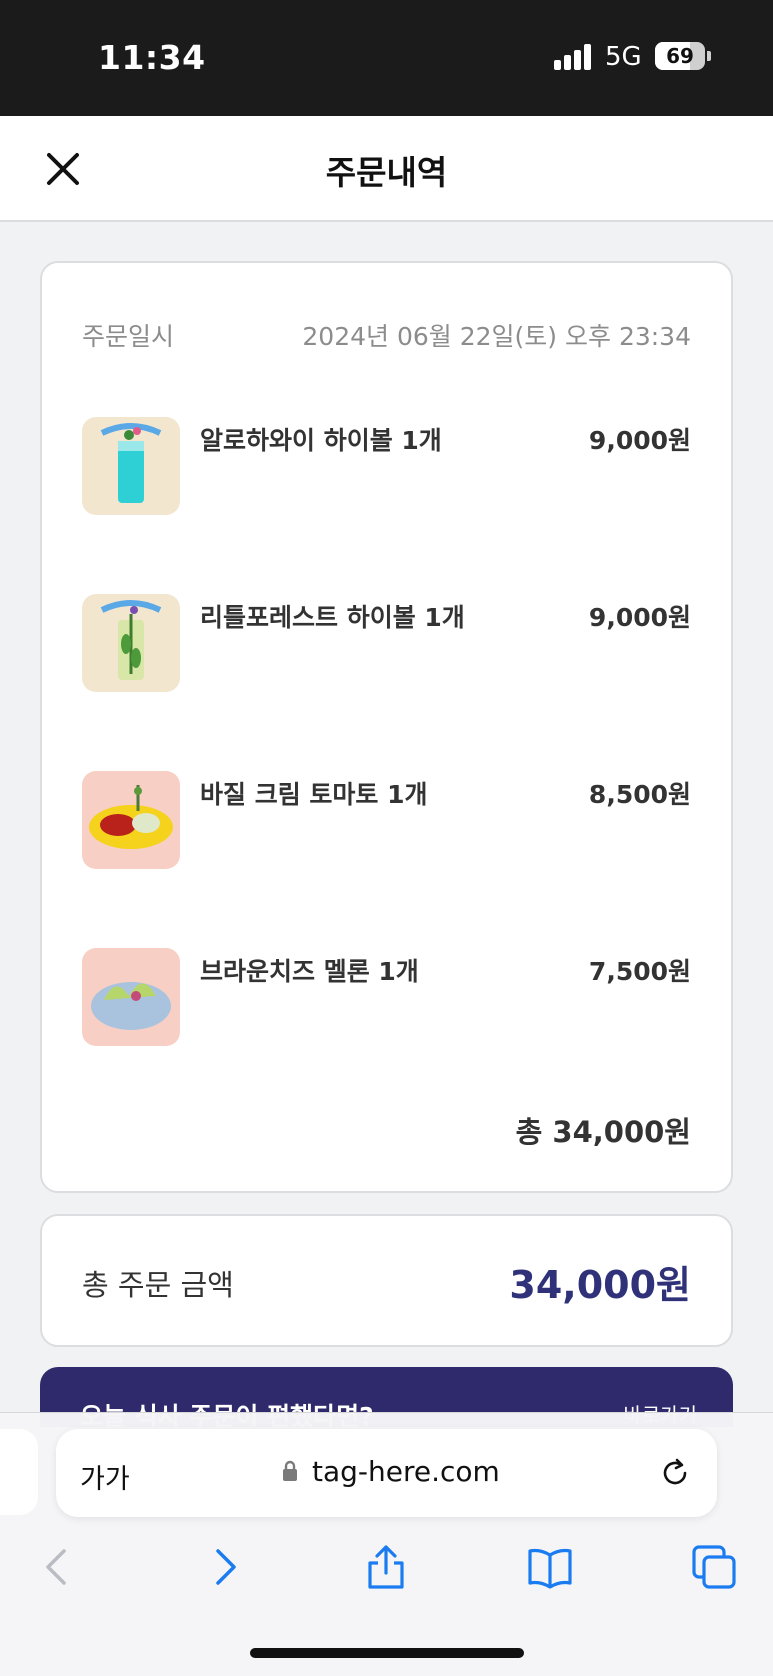 This screenshot has width=773, height=1676. I want to click on order-item-price: 7,500원, so click(639, 971).